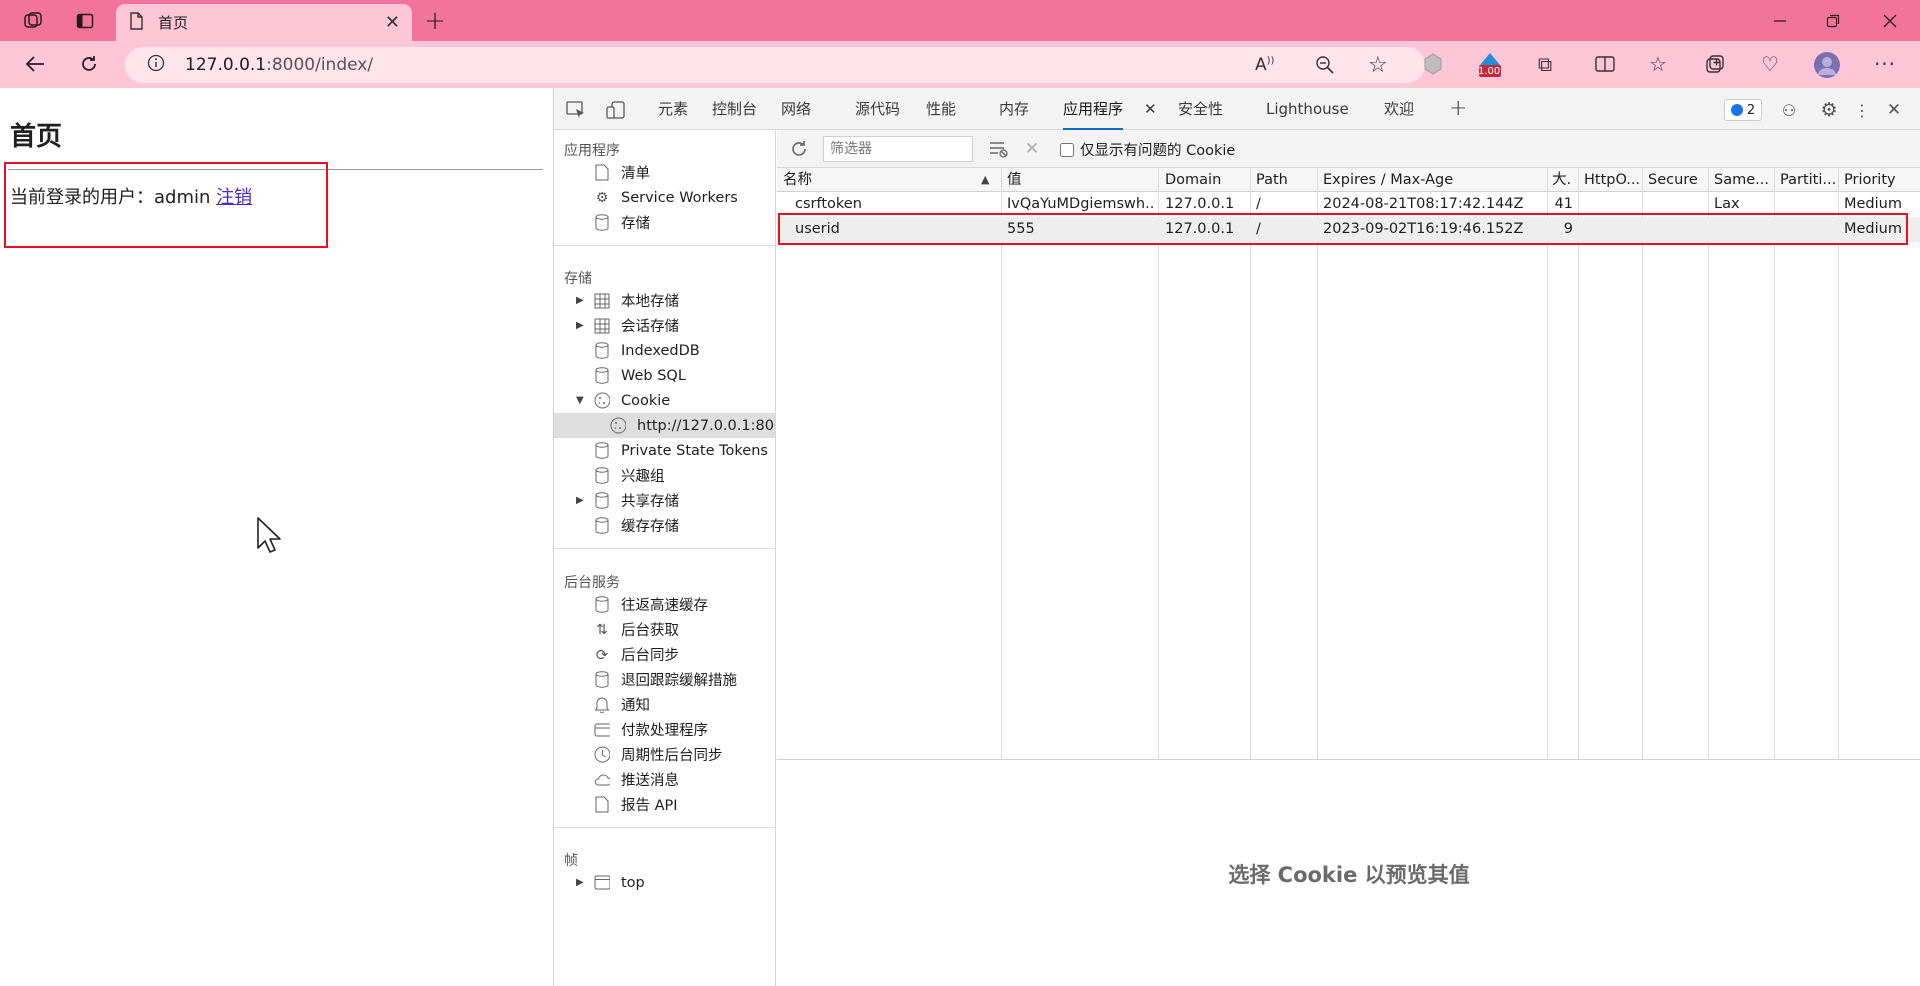 The height and width of the screenshot is (986, 1920). What do you see at coordinates (664, 325) in the screenshot?
I see `sidebar-item-session-storage: ▶ 会话存储` at bounding box center [664, 325].